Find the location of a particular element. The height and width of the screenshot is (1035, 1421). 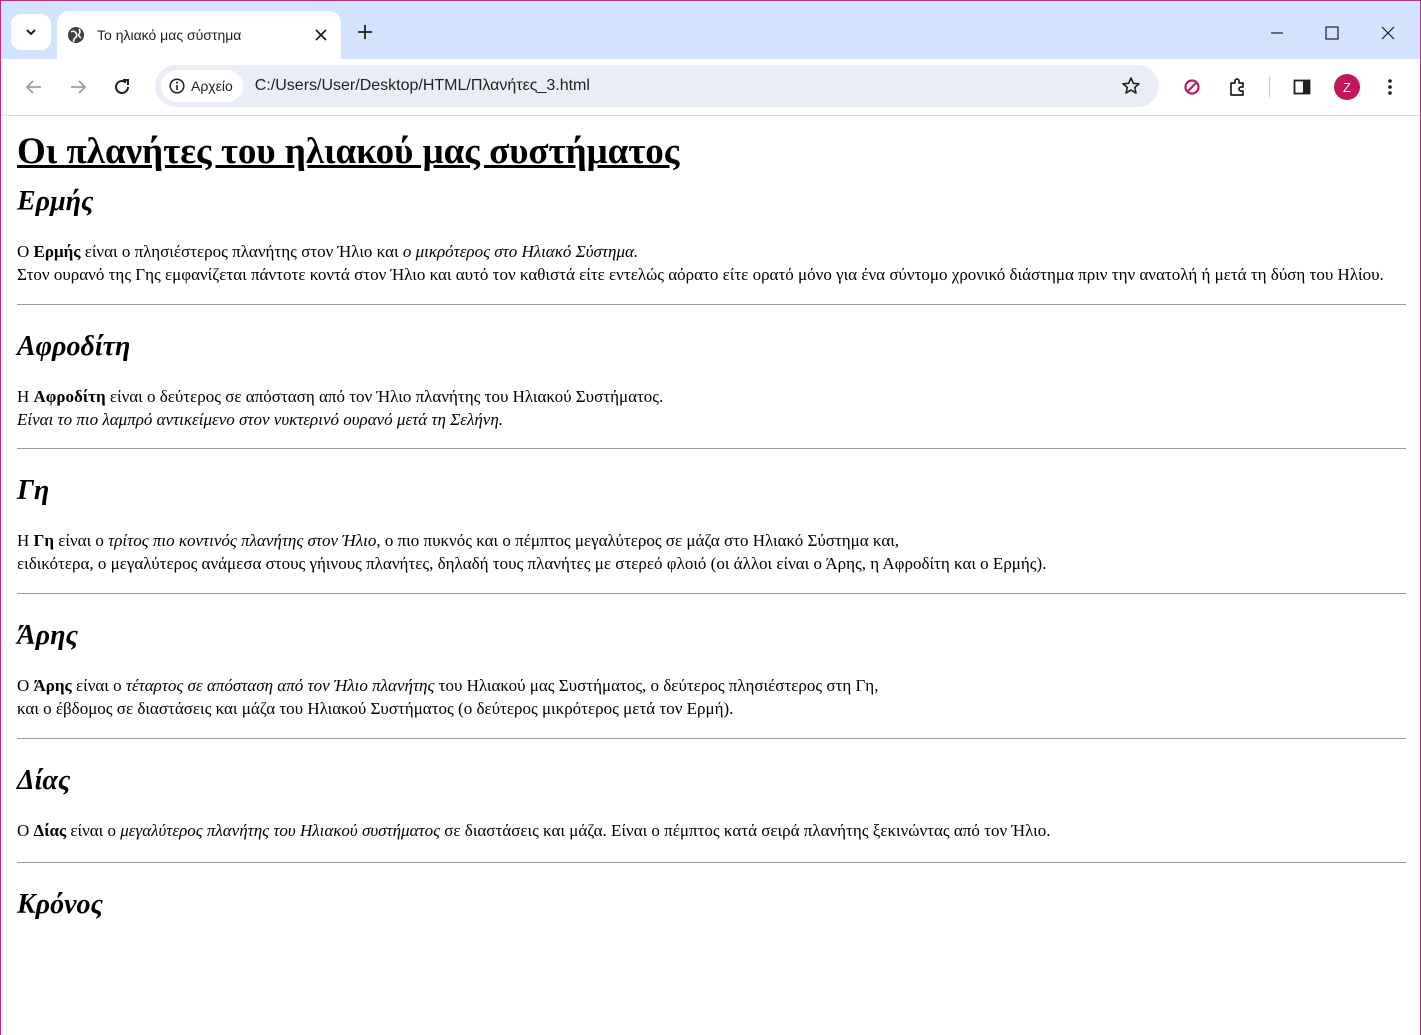

bold-text: Αφροδίτη is located at coordinates (69, 396).